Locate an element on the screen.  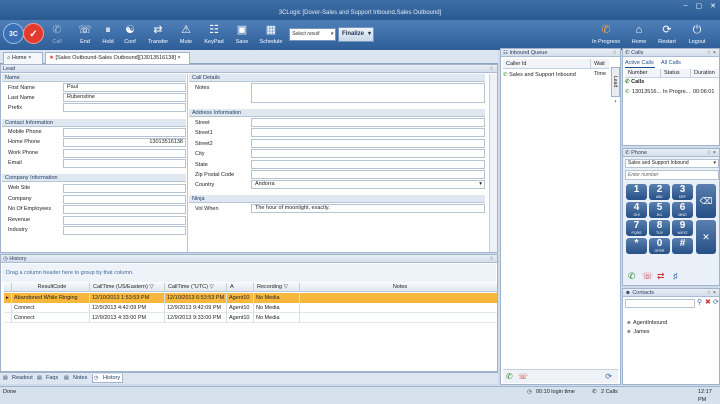
employees-field is located at coordinates (124, 209).